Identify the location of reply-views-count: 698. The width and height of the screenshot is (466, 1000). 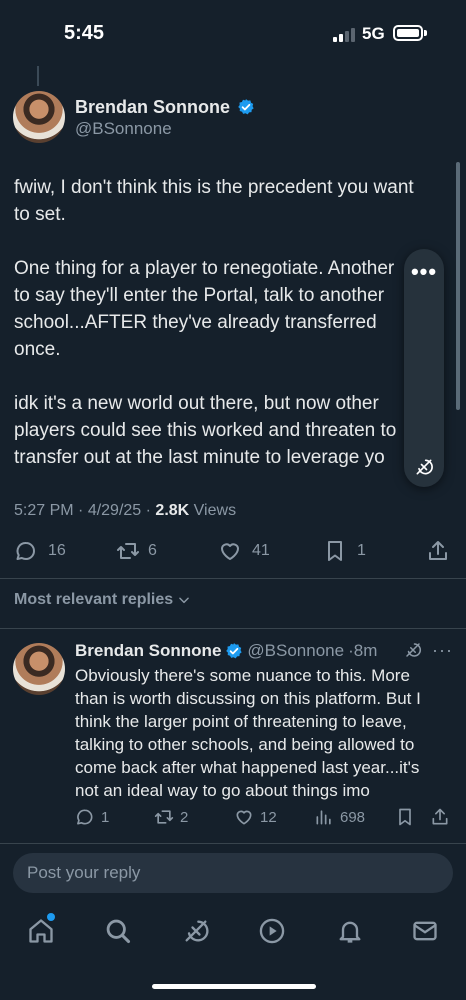
(353, 817).